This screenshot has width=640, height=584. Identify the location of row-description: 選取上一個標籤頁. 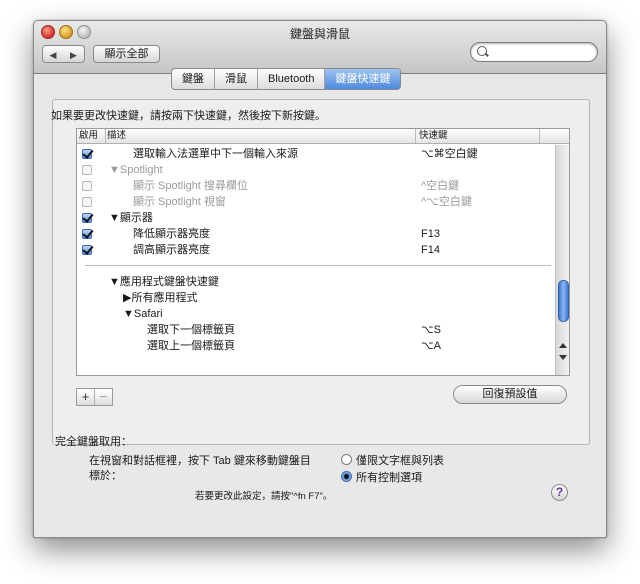
(191, 346).